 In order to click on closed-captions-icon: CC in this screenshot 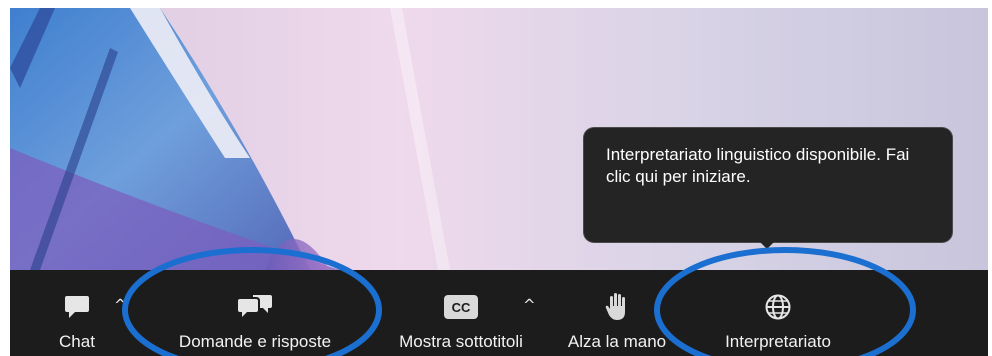, I will do `click(461, 307)`.